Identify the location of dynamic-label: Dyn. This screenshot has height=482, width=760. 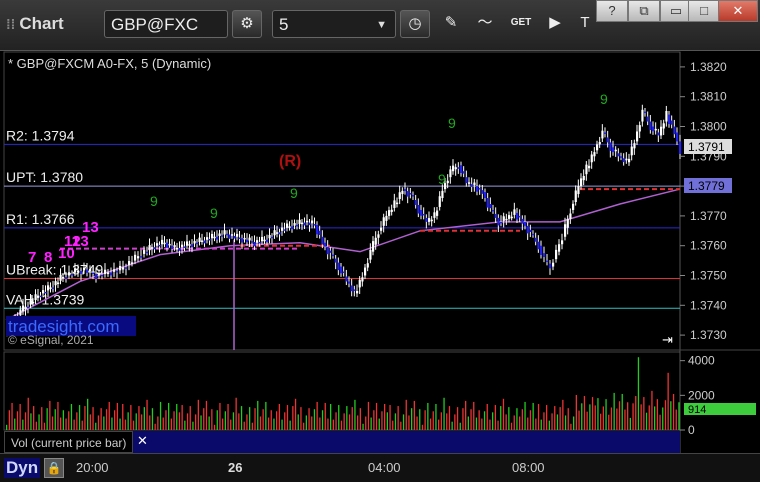
(22, 468).